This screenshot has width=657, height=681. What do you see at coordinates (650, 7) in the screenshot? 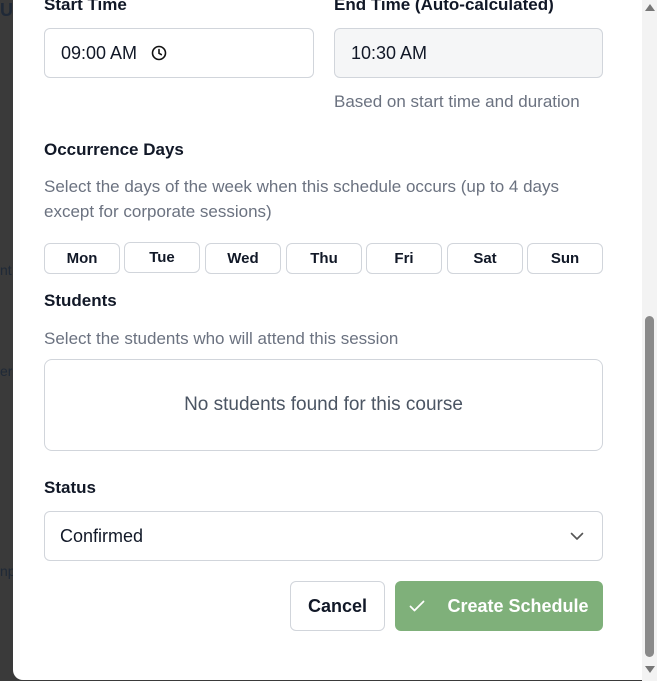
I see `scroll-up-icon` at bounding box center [650, 7].